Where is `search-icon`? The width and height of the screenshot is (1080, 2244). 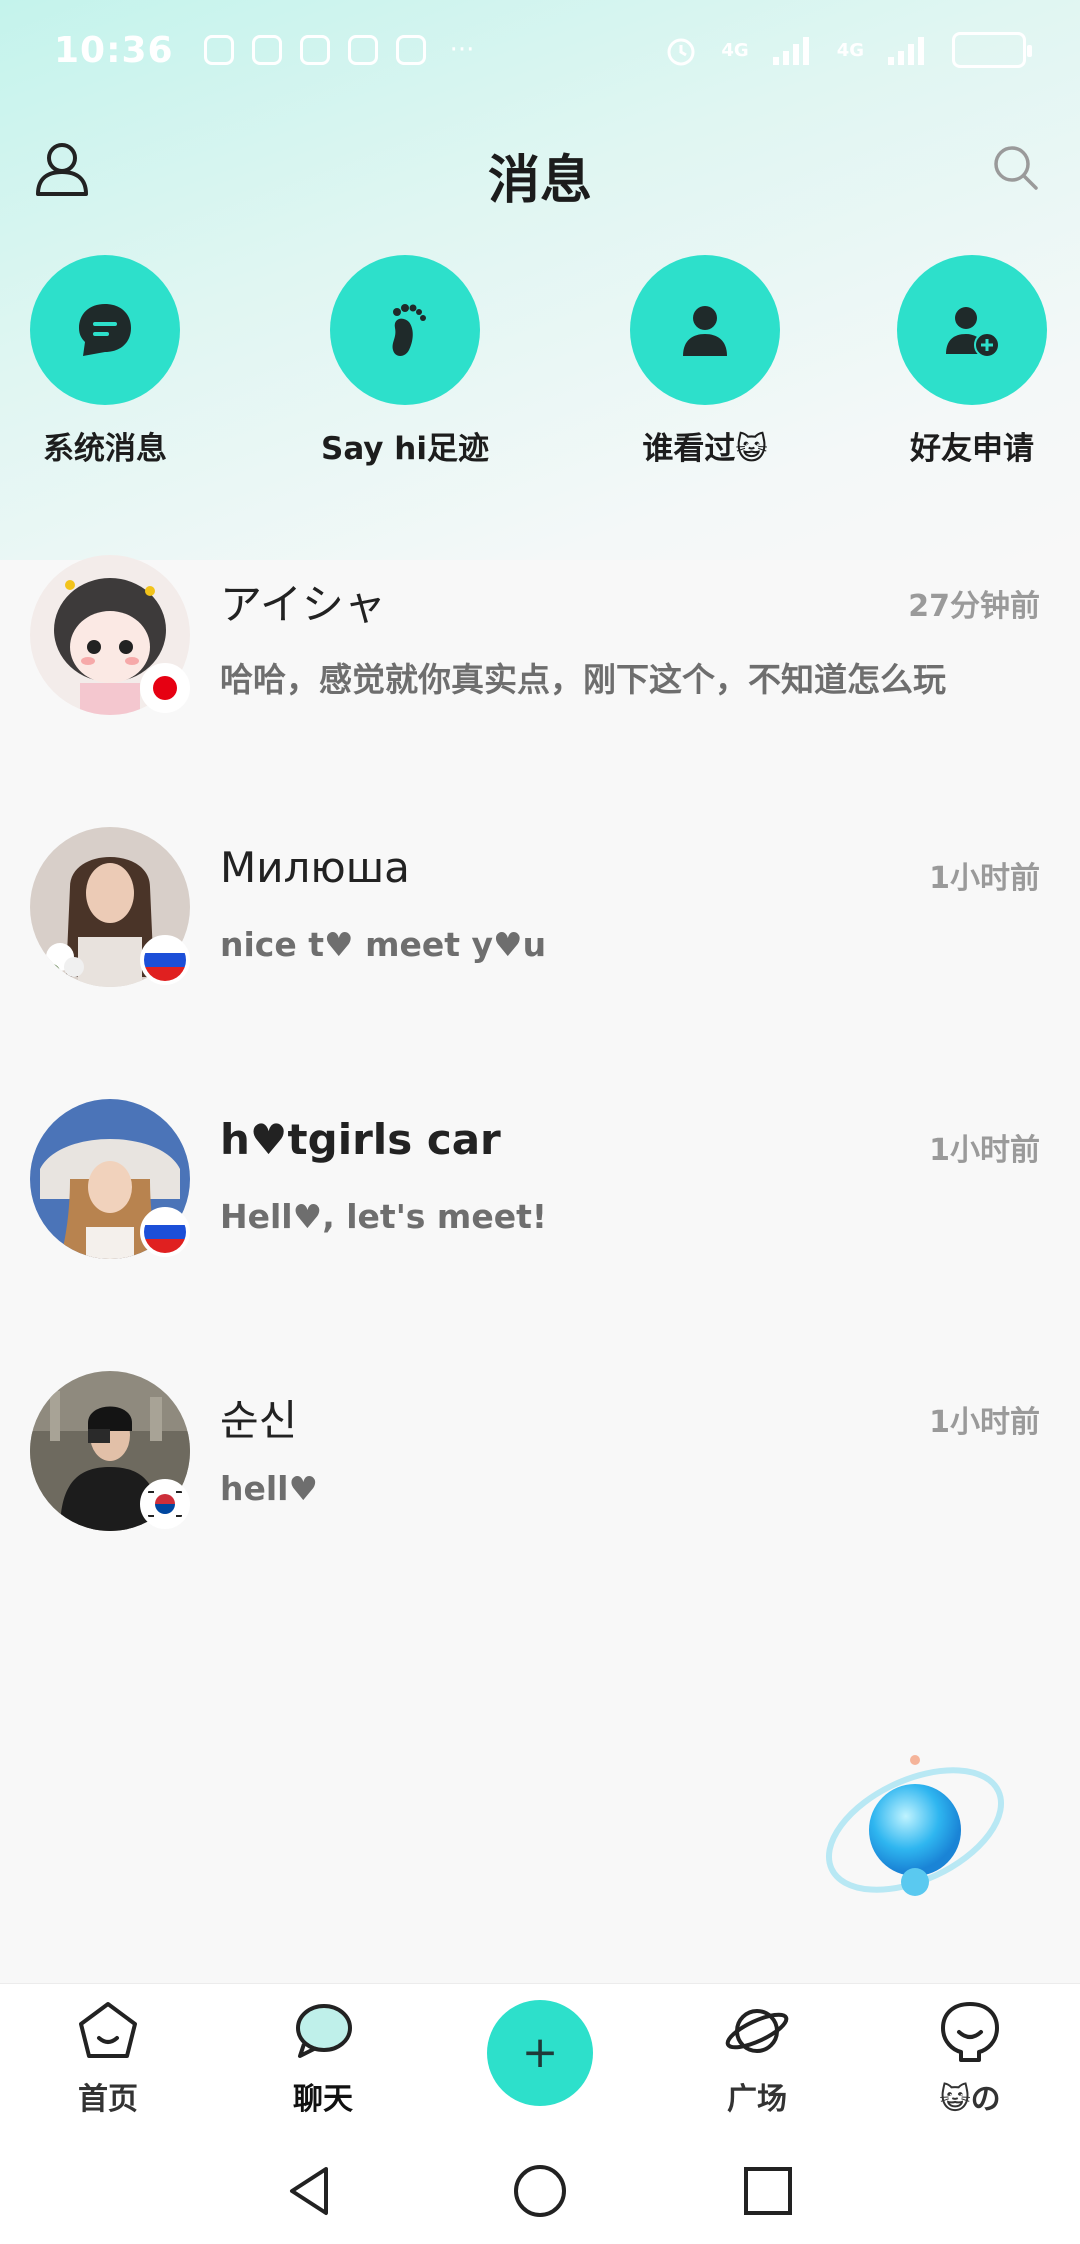 search-icon is located at coordinates (1016, 168).